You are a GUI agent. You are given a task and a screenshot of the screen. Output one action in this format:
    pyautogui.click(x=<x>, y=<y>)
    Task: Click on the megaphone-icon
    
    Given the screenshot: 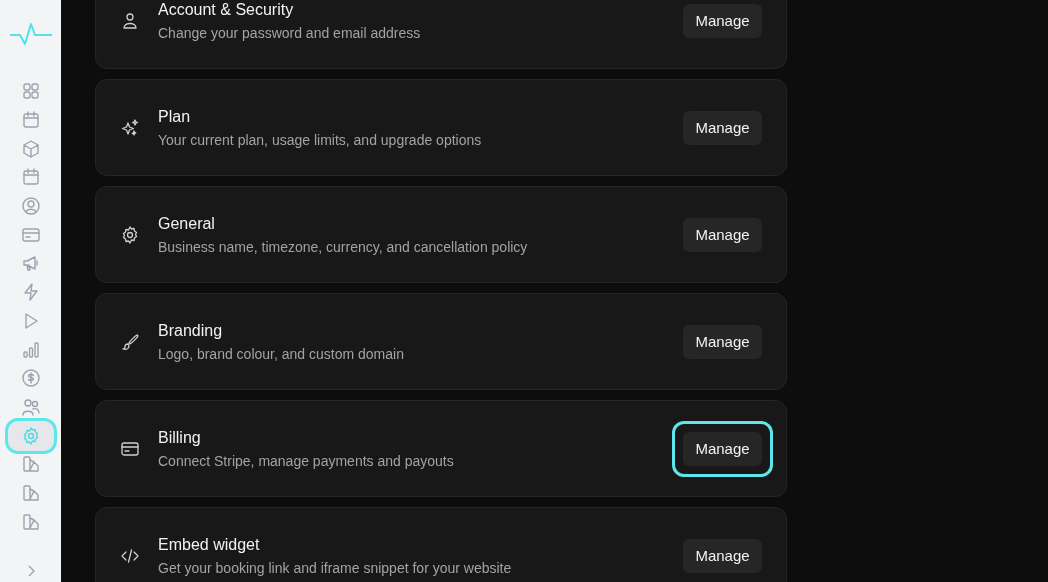 What is the action you would take?
    pyautogui.click(x=30, y=263)
    